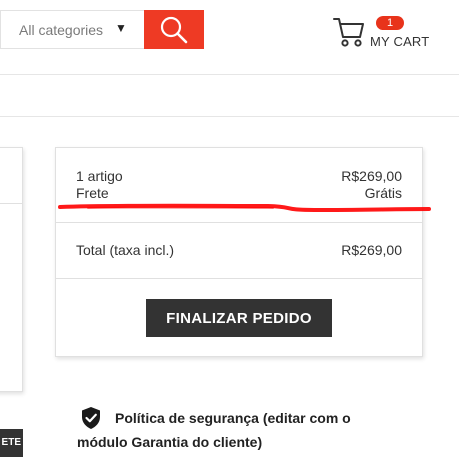  What do you see at coordinates (349, 32) in the screenshot?
I see `cart-icon` at bounding box center [349, 32].